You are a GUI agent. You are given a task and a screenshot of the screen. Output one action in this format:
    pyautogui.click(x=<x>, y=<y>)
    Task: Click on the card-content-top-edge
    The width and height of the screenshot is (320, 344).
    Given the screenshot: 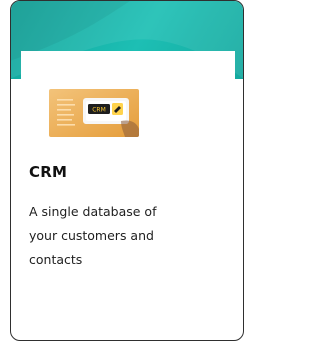 What is the action you would take?
    pyautogui.click(x=128, y=71)
    